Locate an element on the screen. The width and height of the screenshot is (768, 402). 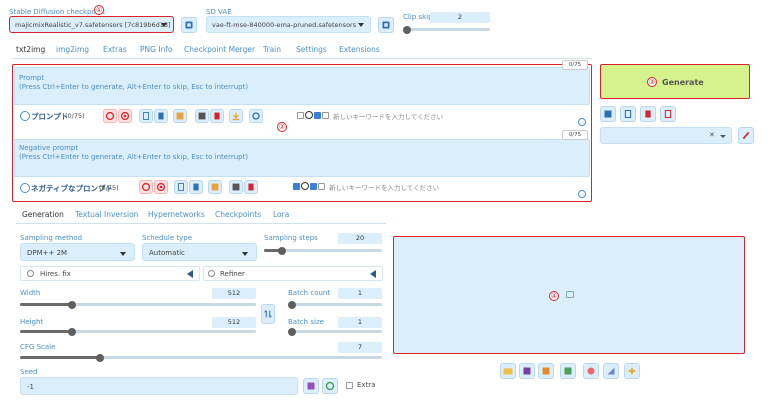
cfg-scale-slider is located at coordinates (201, 358).